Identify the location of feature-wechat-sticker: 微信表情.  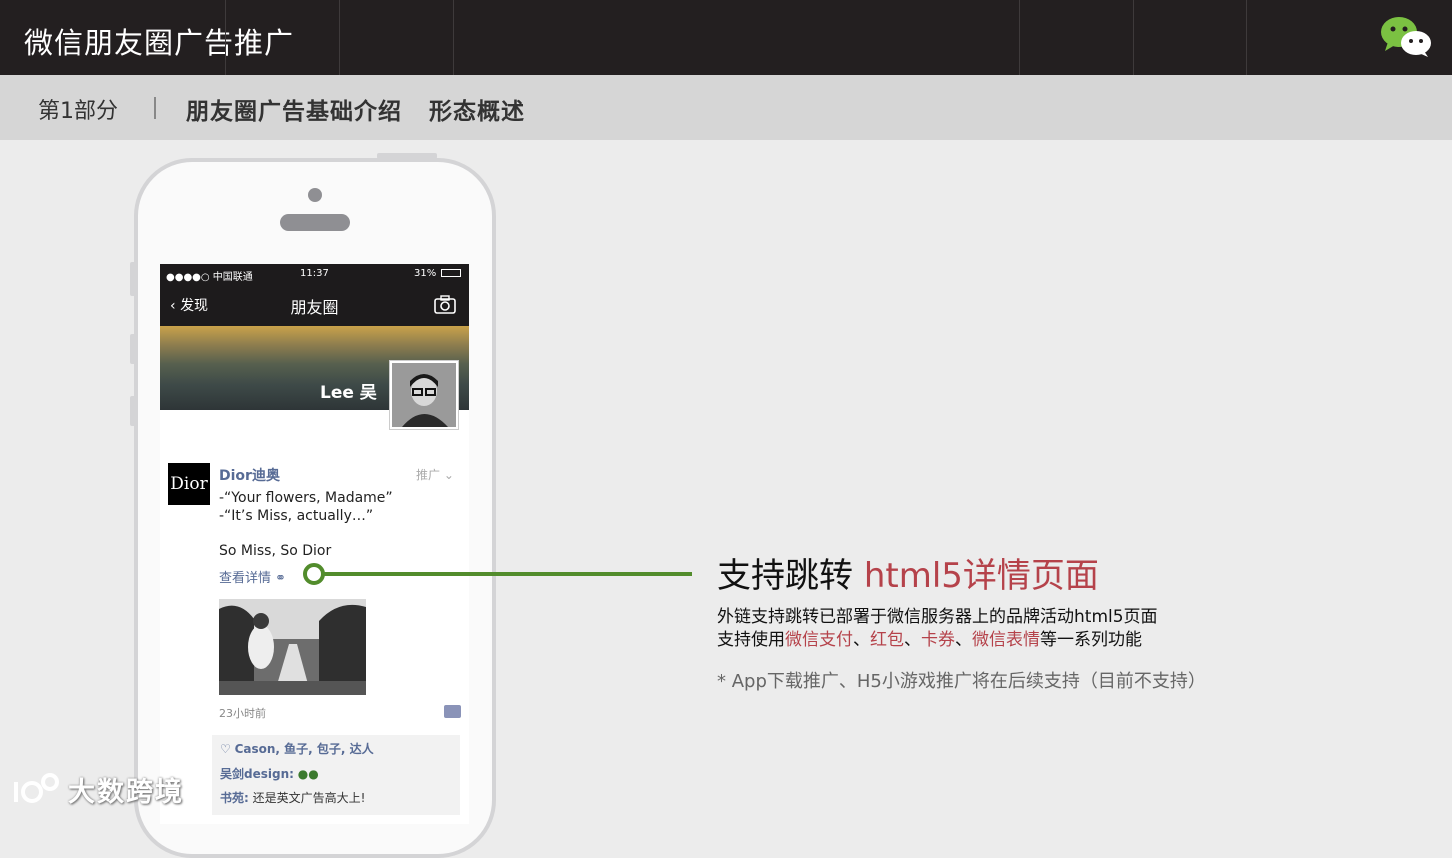
(1006, 640).